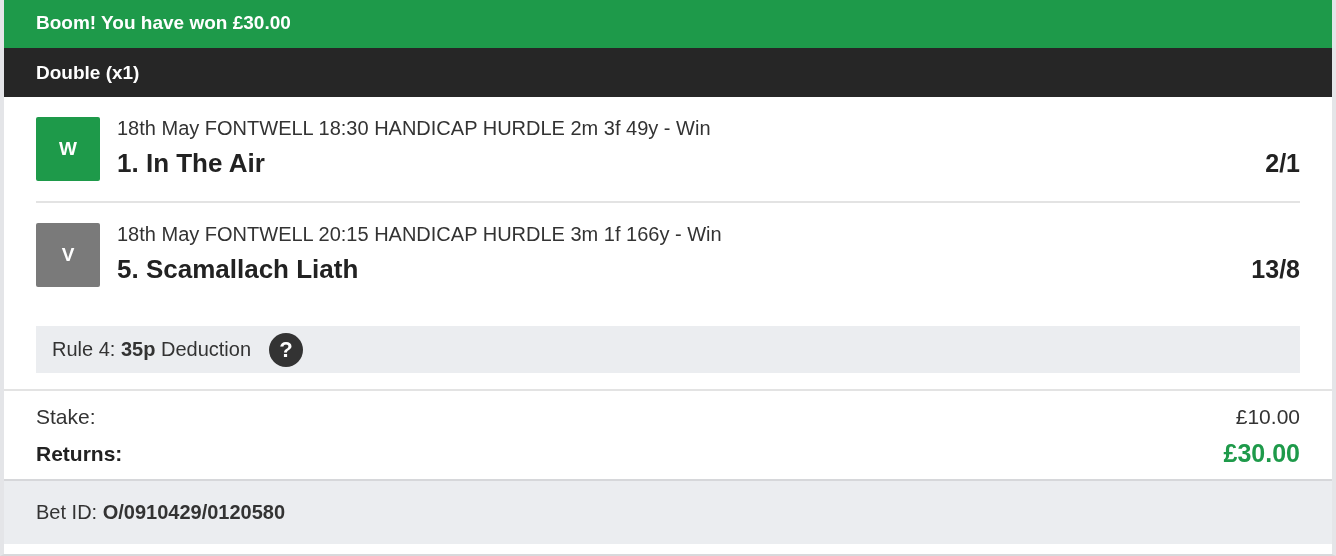 The image size is (1336, 556). Describe the element at coordinates (668, 72) in the screenshot. I see `bet-type-bar: Double (x1)` at that location.